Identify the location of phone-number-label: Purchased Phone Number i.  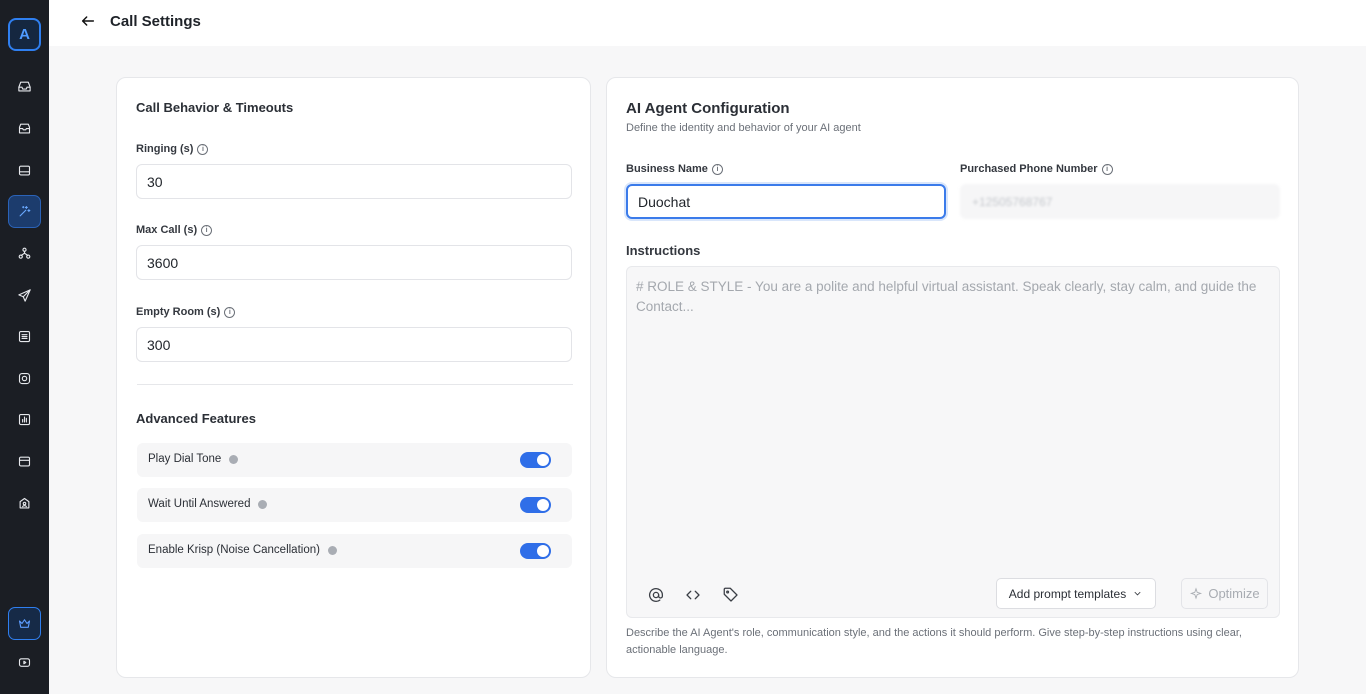
(1036, 169).